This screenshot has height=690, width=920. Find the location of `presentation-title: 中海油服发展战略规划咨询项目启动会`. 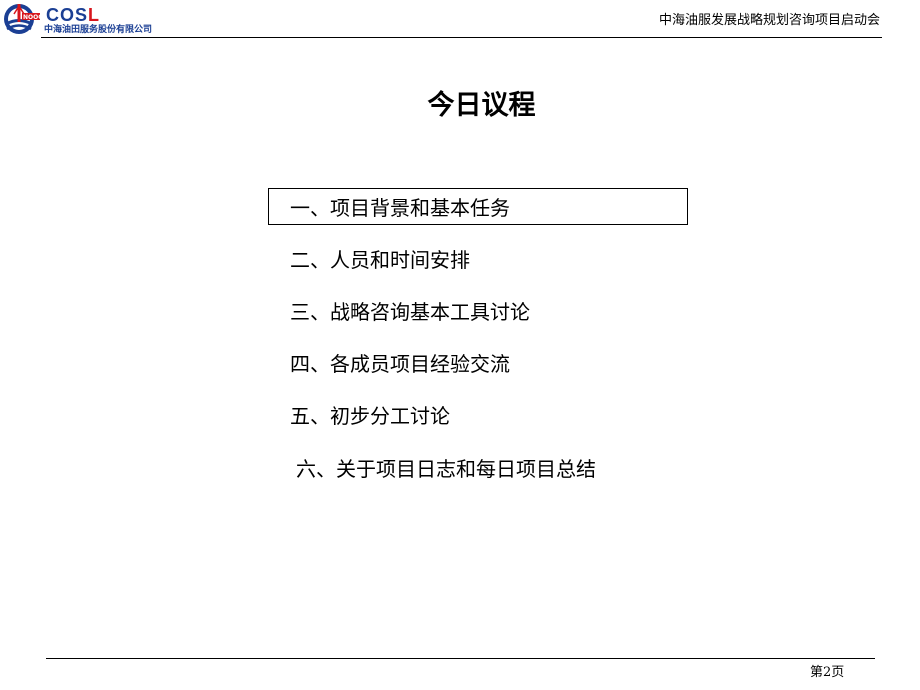

presentation-title: 中海油服发展战略规划咨询项目启动会 is located at coordinates (769, 20).